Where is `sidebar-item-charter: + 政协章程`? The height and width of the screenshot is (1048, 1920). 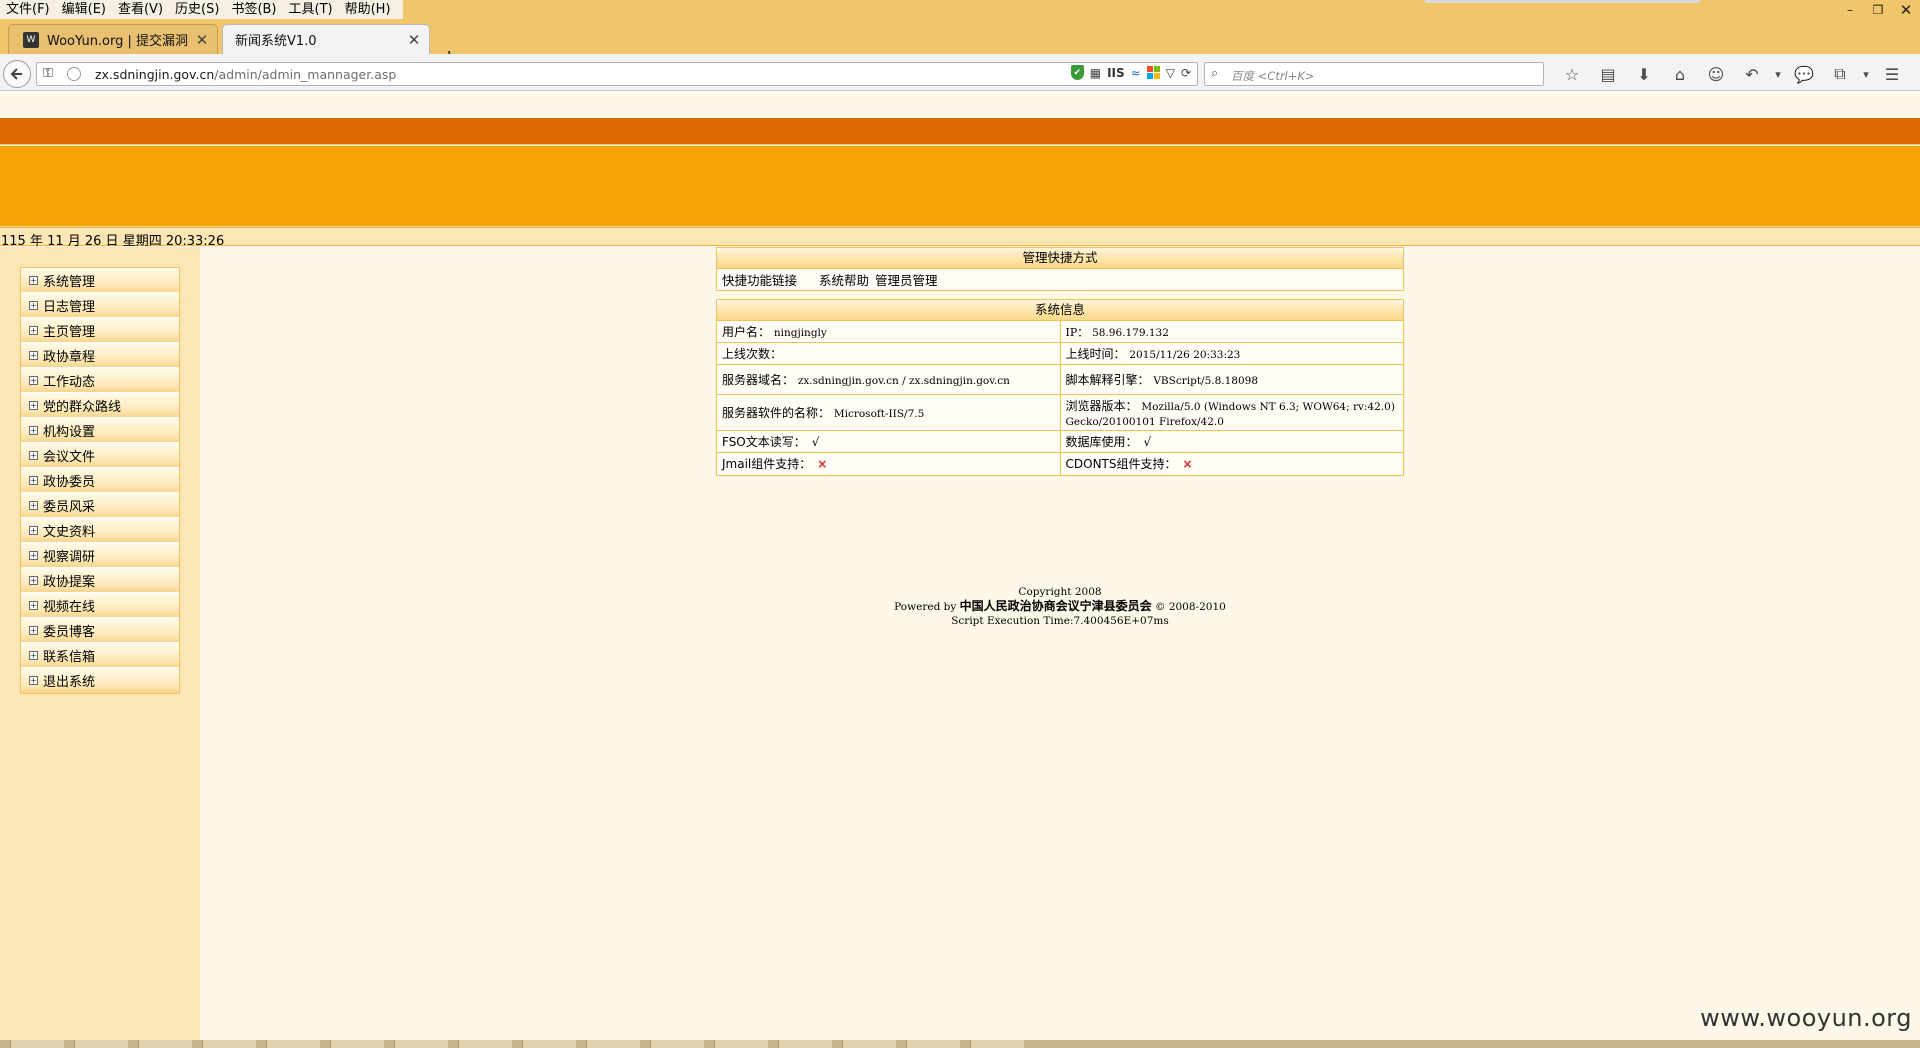
sidebar-item-charter: + 政协章程 is located at coordinates (100, 355).